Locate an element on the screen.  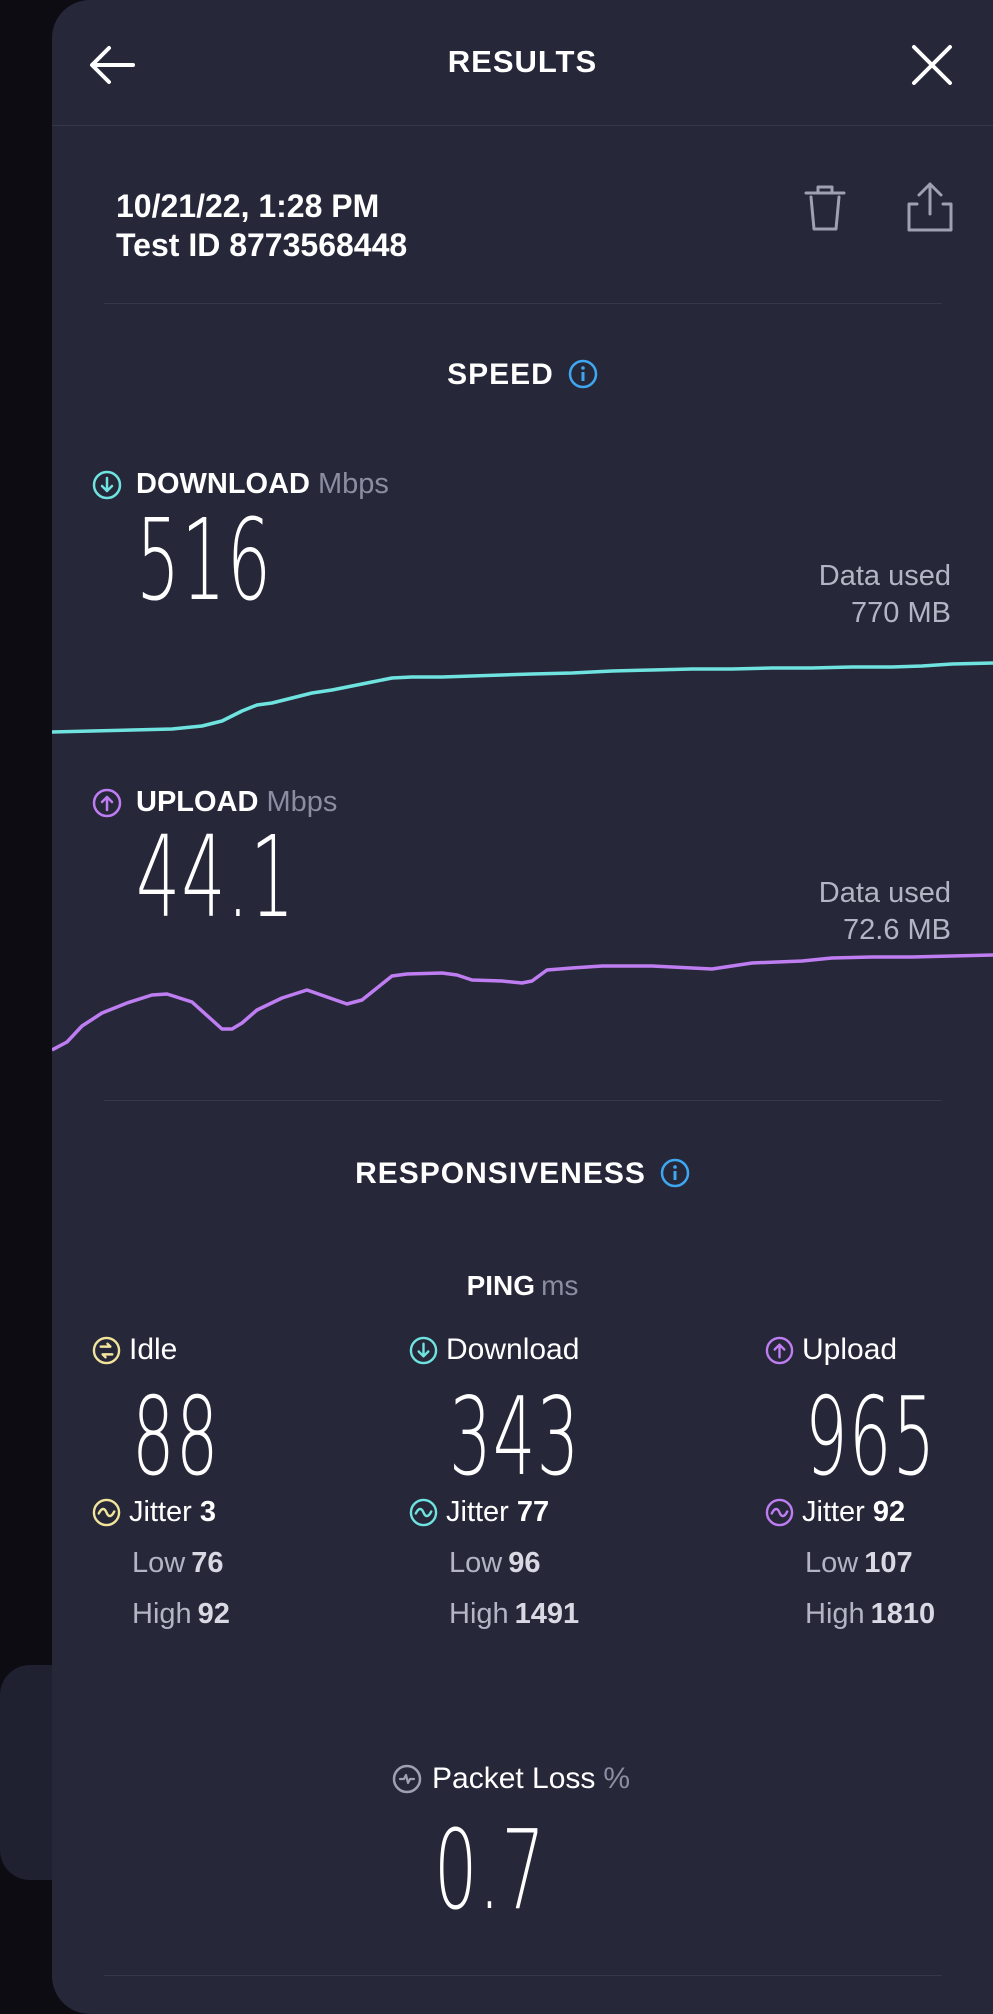
high-value: 92 is located at coordinates (213, 1614).